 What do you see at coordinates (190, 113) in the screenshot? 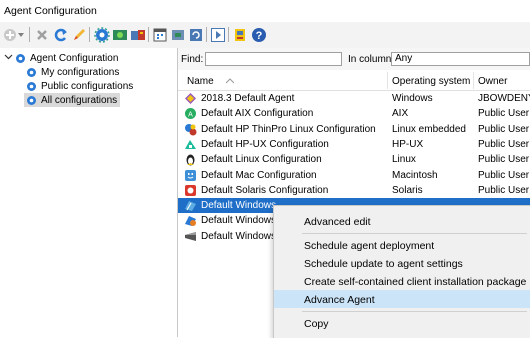
I see `agent-config-icon: A` at bounding box center [190, 113].